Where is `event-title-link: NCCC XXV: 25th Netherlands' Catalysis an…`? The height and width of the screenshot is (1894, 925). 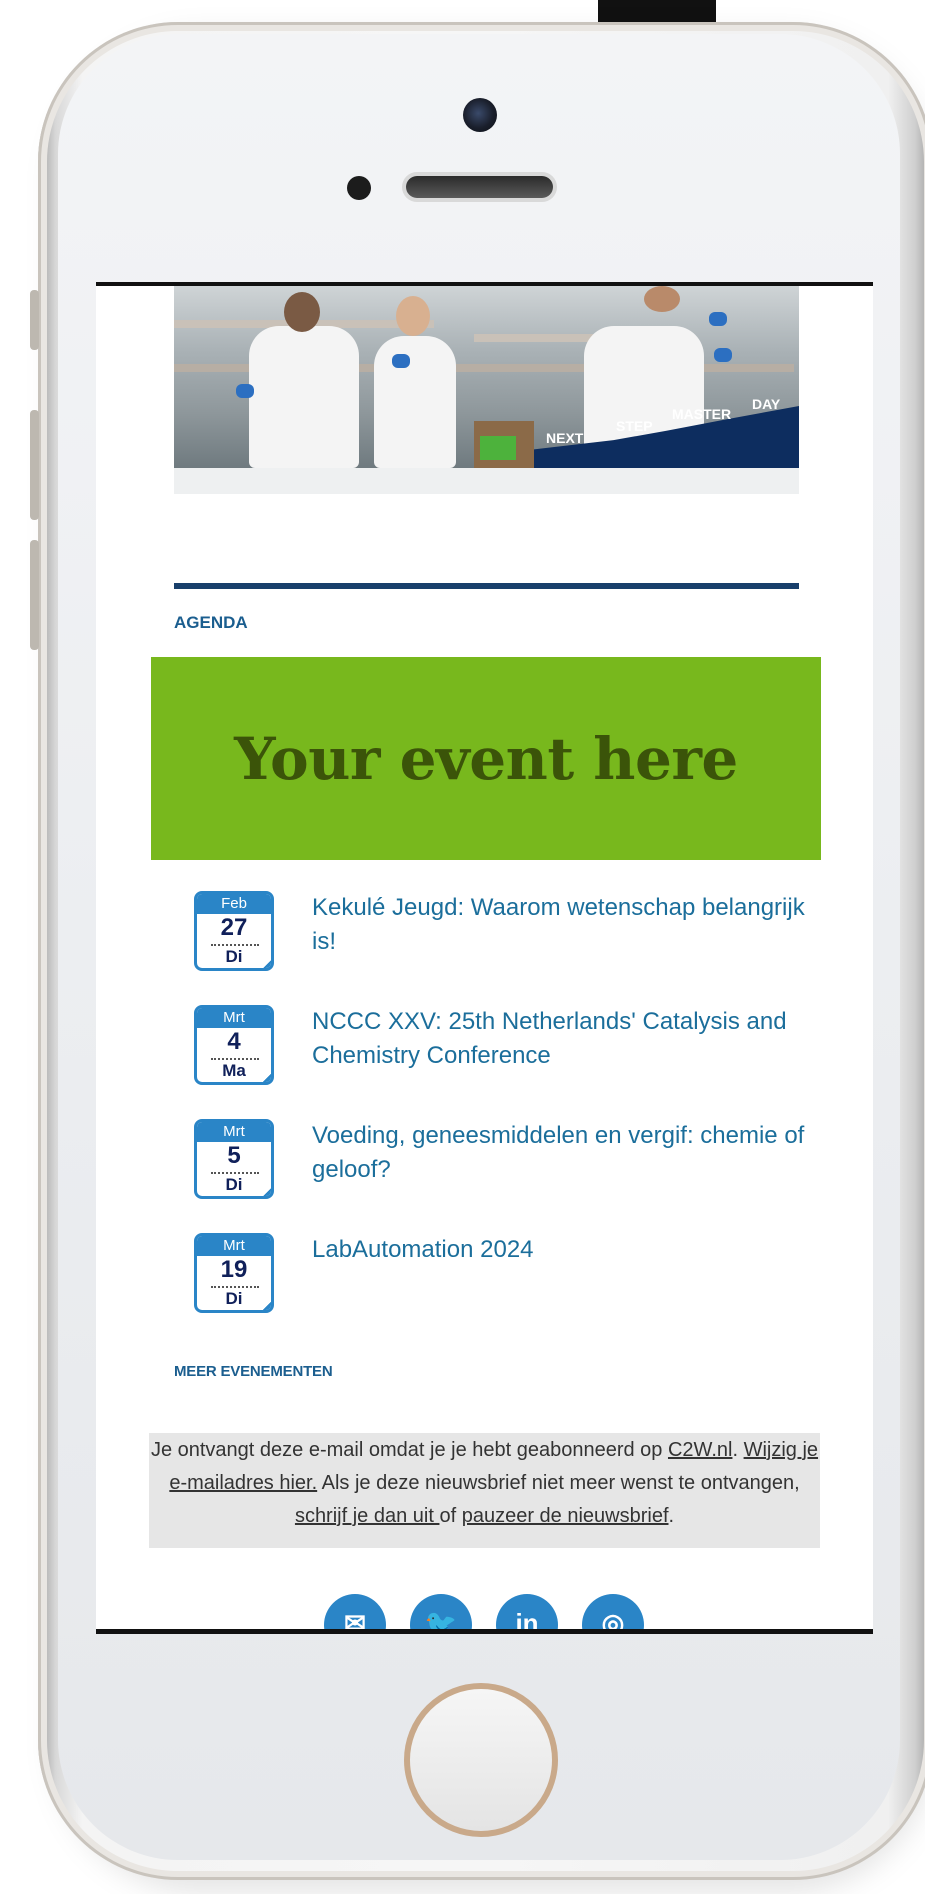
event-title-link: NCCC XXV: 25th Netherlands' Catalysis an… is located at coordinates (562, 1039).